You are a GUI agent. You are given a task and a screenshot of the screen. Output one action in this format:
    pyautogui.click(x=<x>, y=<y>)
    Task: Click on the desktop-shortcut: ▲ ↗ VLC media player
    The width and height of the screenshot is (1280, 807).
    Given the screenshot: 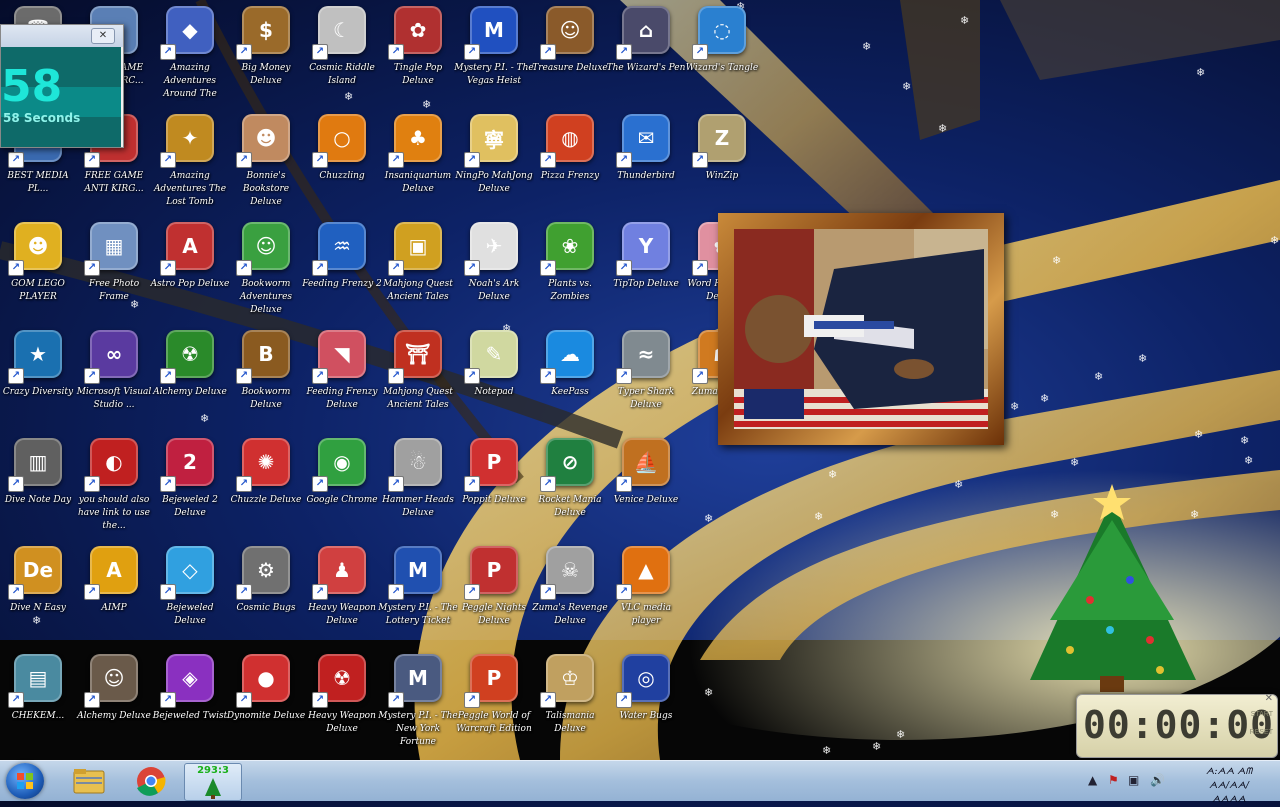 What is the action you would take?
    pyautogui.click(x=646, y=598)
    